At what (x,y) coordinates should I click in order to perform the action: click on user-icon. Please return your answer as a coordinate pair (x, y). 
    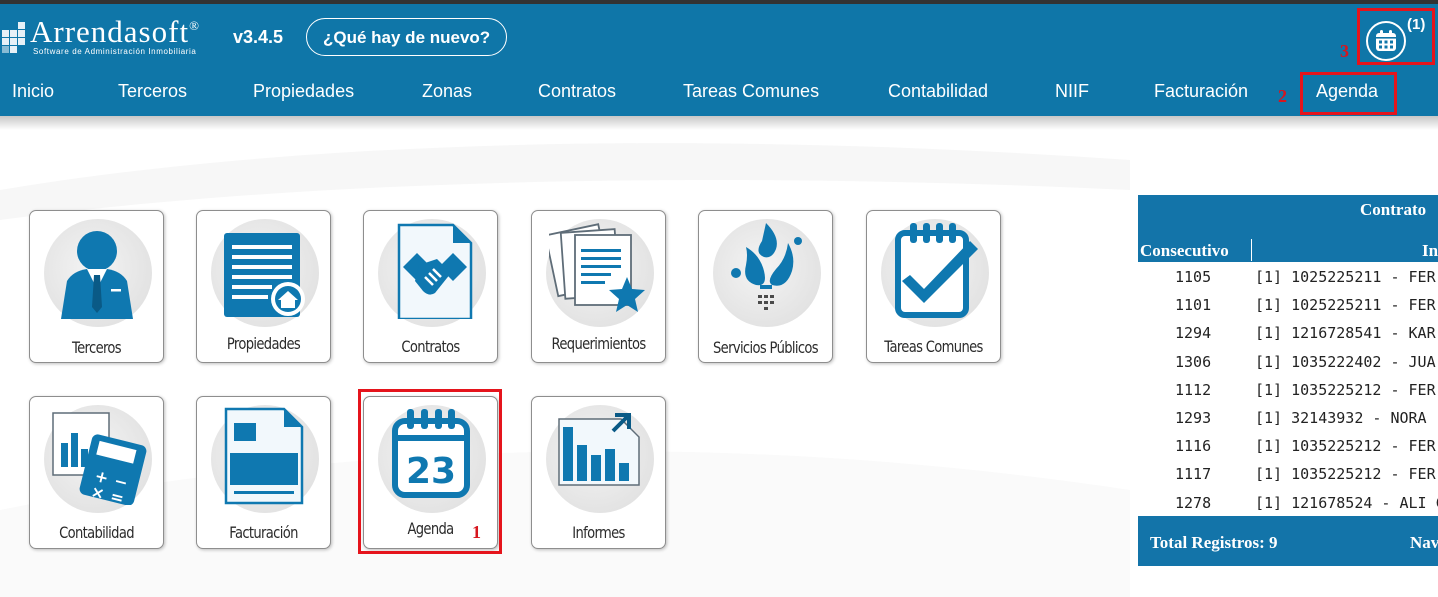
    Looking at the image, I should click on (97, 275).